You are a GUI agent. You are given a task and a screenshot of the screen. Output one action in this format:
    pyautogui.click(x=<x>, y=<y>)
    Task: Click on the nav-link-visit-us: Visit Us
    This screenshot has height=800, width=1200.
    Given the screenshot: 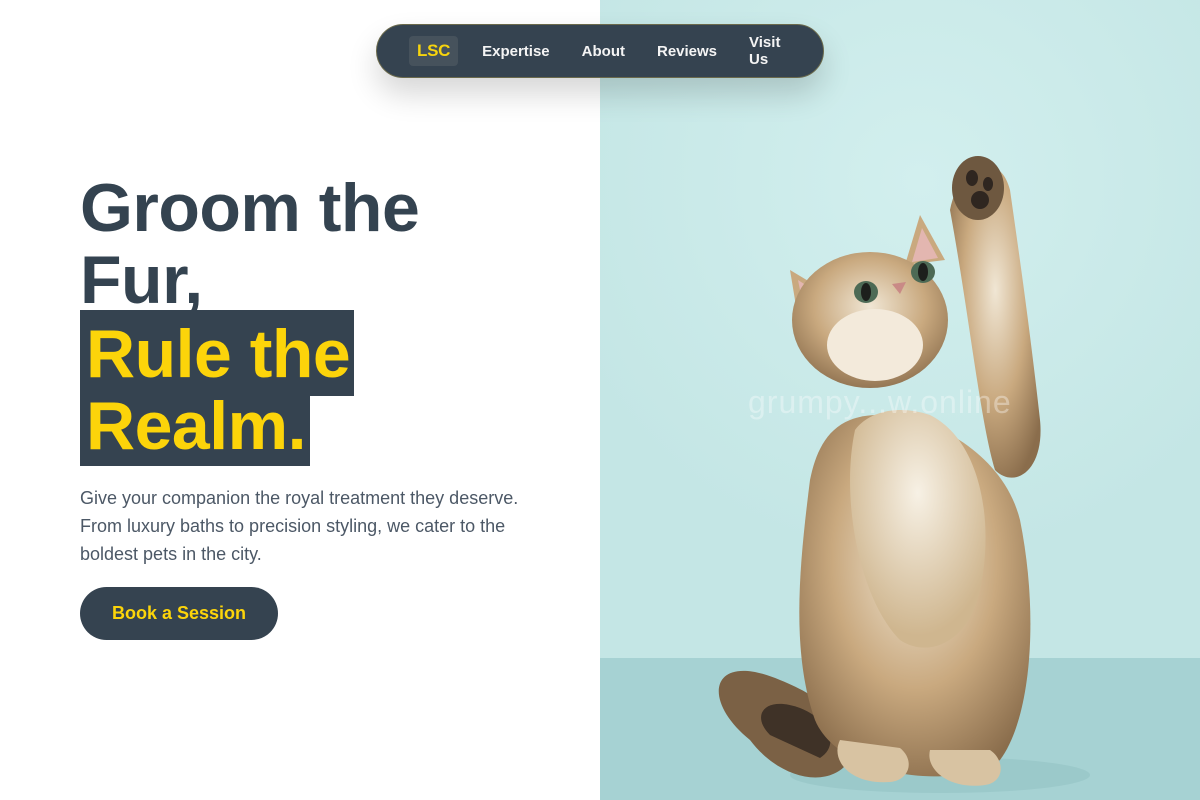 What is the action you would take?
    pyautogui.click(x=770, y=51)
    